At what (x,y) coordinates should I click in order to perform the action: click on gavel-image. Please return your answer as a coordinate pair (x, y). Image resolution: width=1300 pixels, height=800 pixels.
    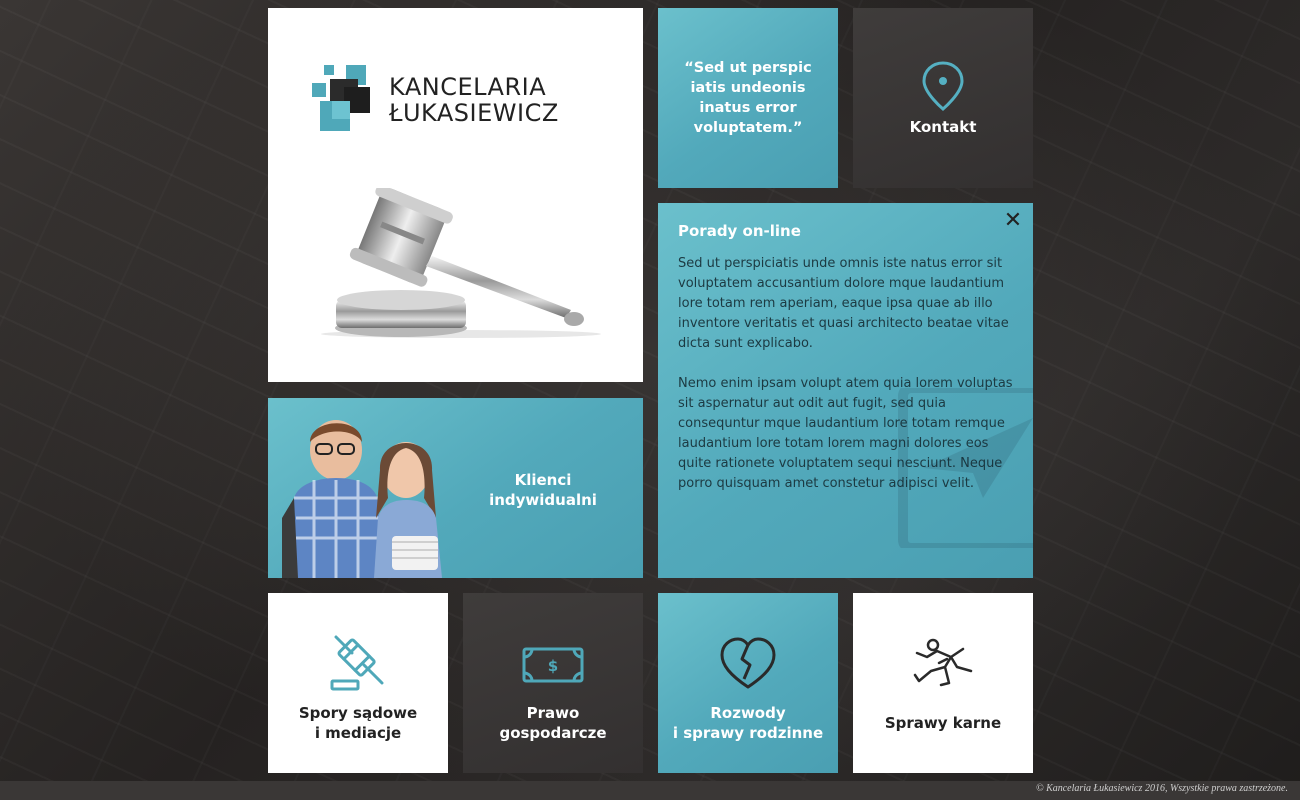
    Looking at the image, I should click on (461, 263).